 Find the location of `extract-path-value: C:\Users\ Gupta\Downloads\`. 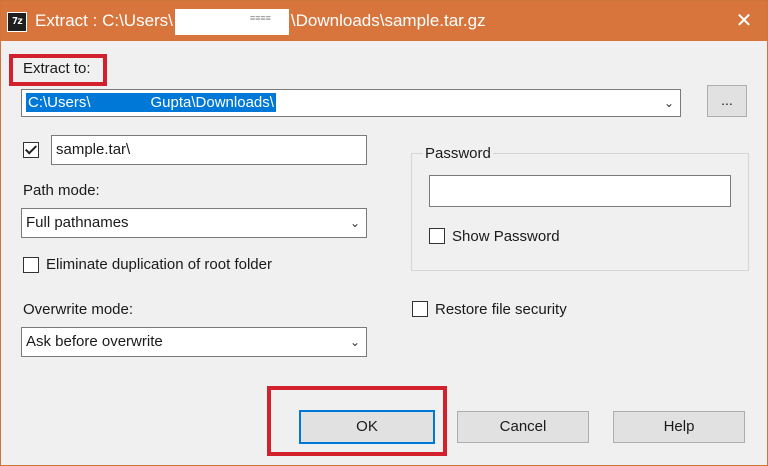

extract-path-value: C:\Users\ Gupta\Downloads\ is located at coordinates (151, 103).